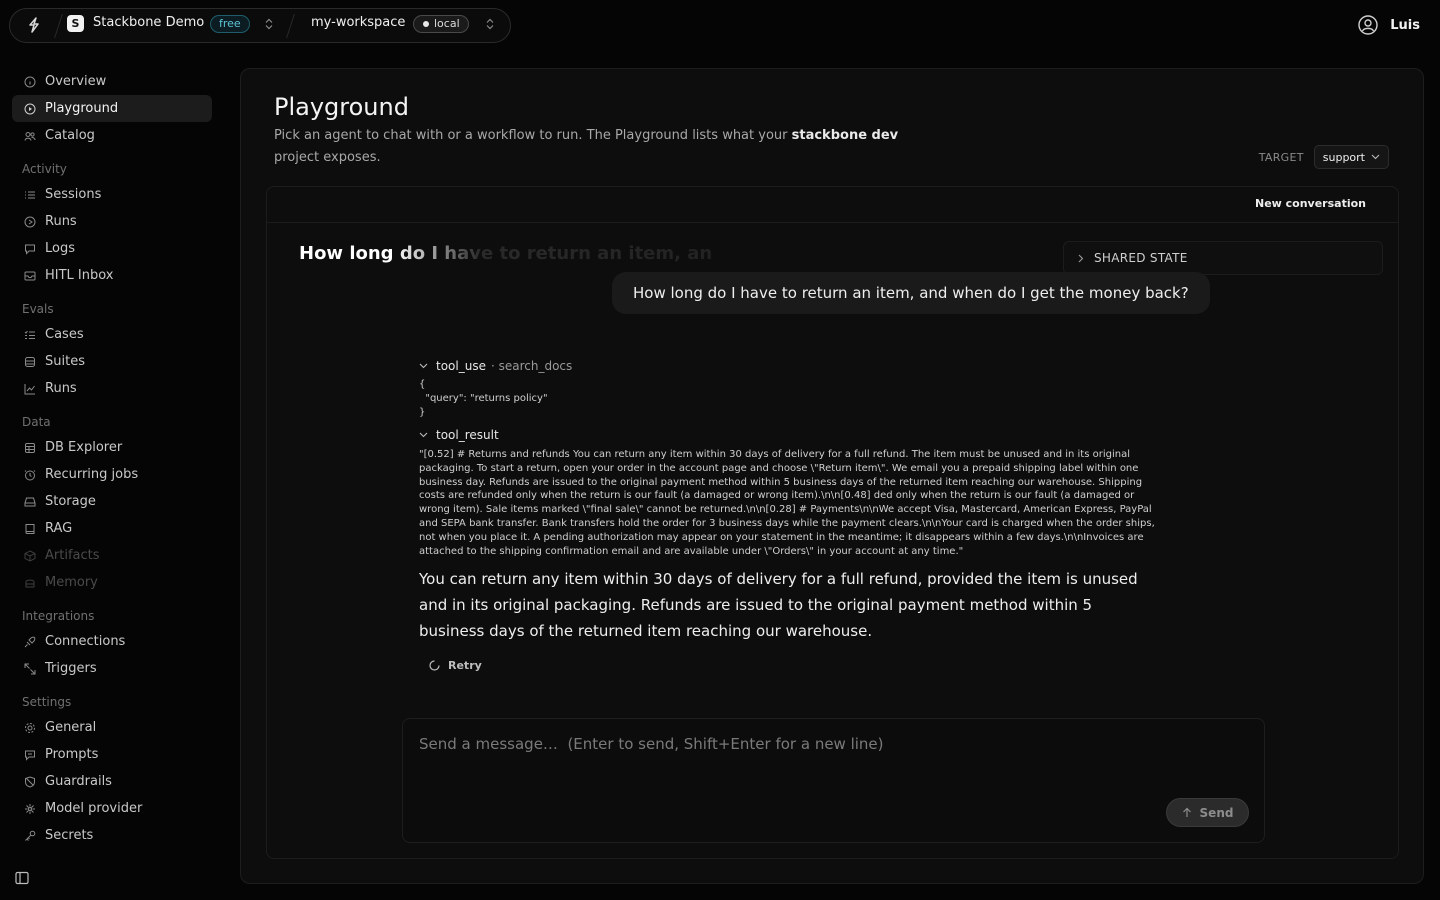 The height and width of the screenshot is (900, 1440). What do you see at coordinates (64, 334) in the screenshot?
I see `sidebar-item-label: Cases` at bounding box center [64, 334].